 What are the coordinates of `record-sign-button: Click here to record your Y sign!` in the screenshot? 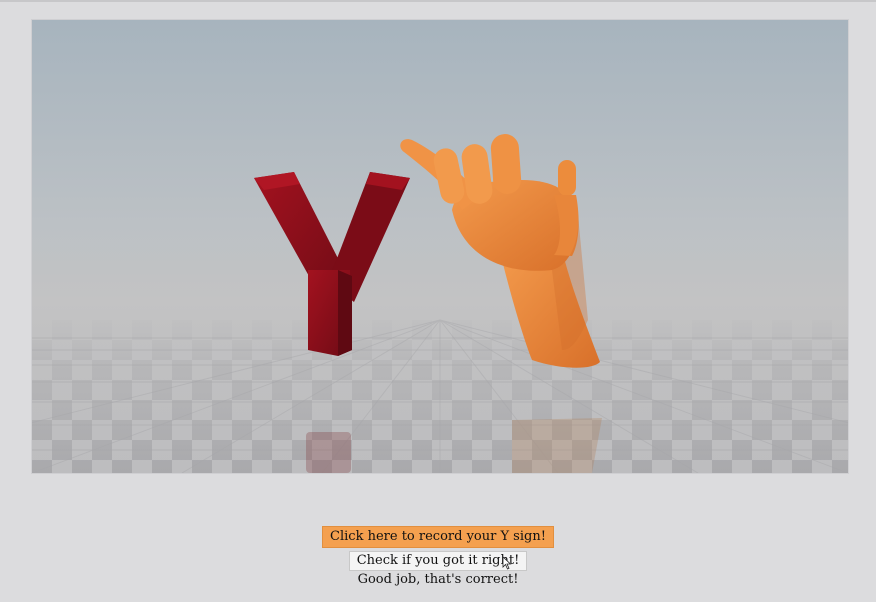 It's located at (438, 537).